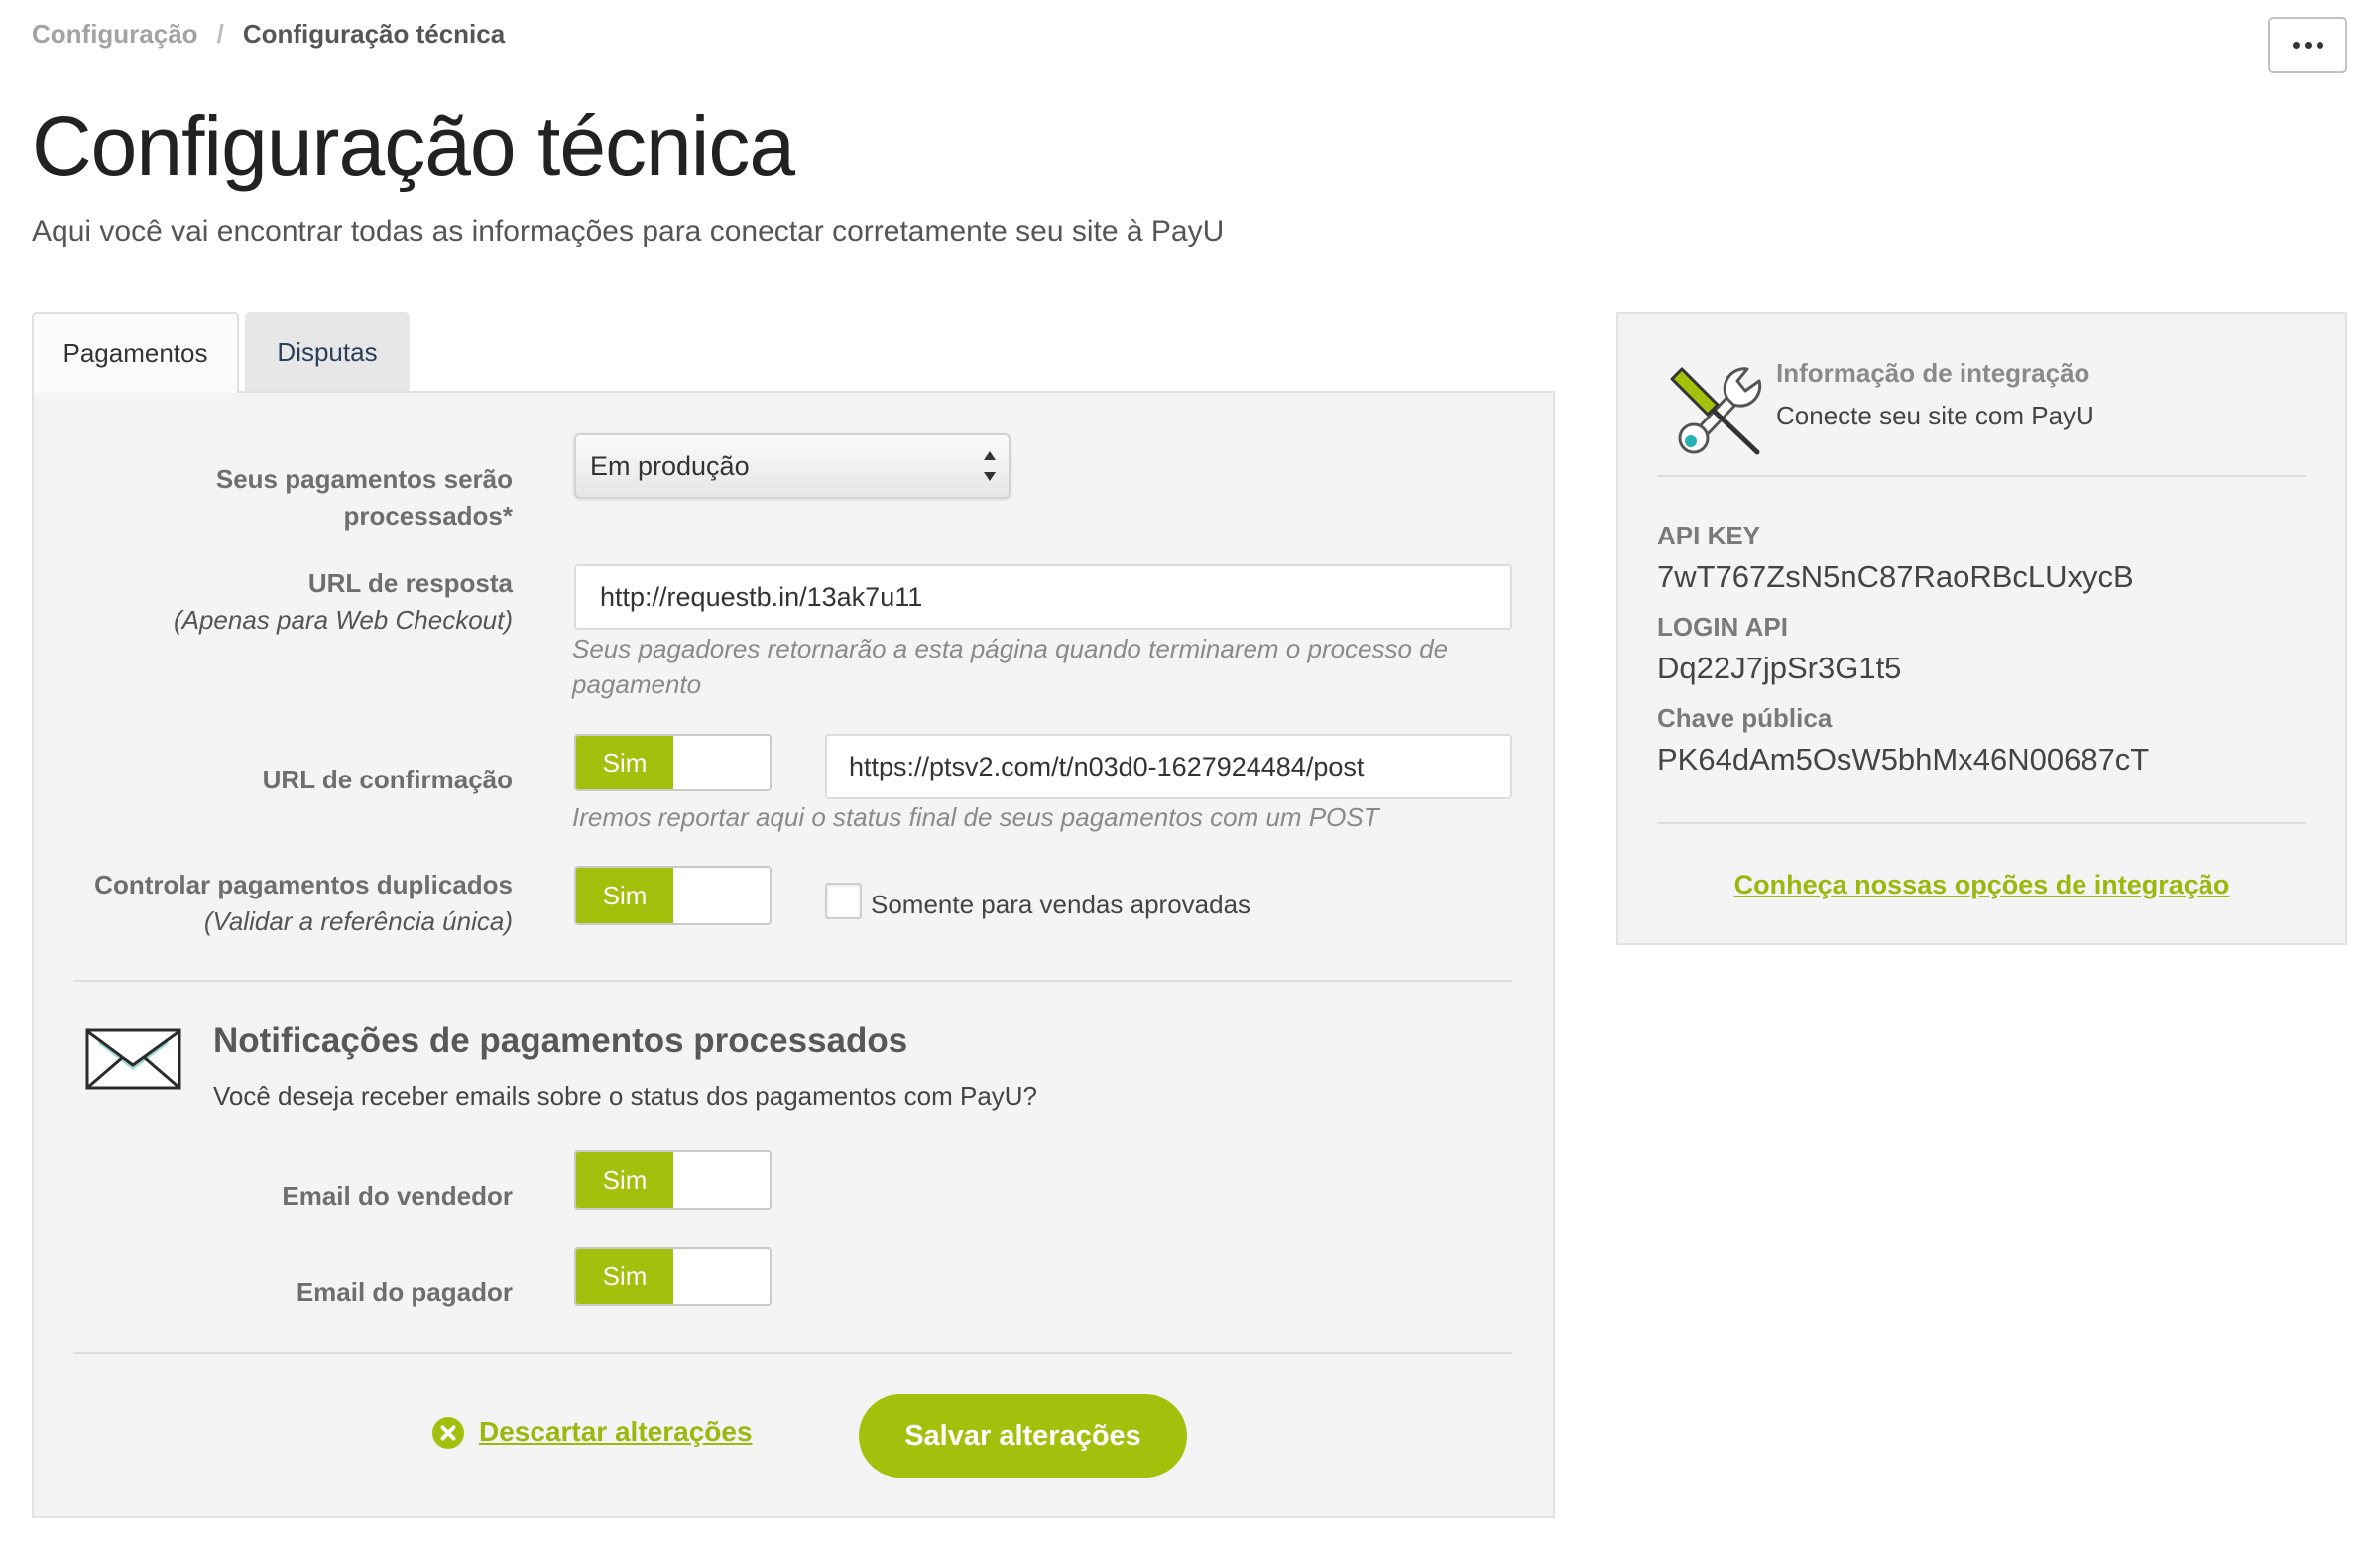 This screenshot has height=1555, width=2380. Describe the element at coordinates (1935, 415) in the screenshot. I see `integration-subtitle: Conecte seu site com PayU` at that location.